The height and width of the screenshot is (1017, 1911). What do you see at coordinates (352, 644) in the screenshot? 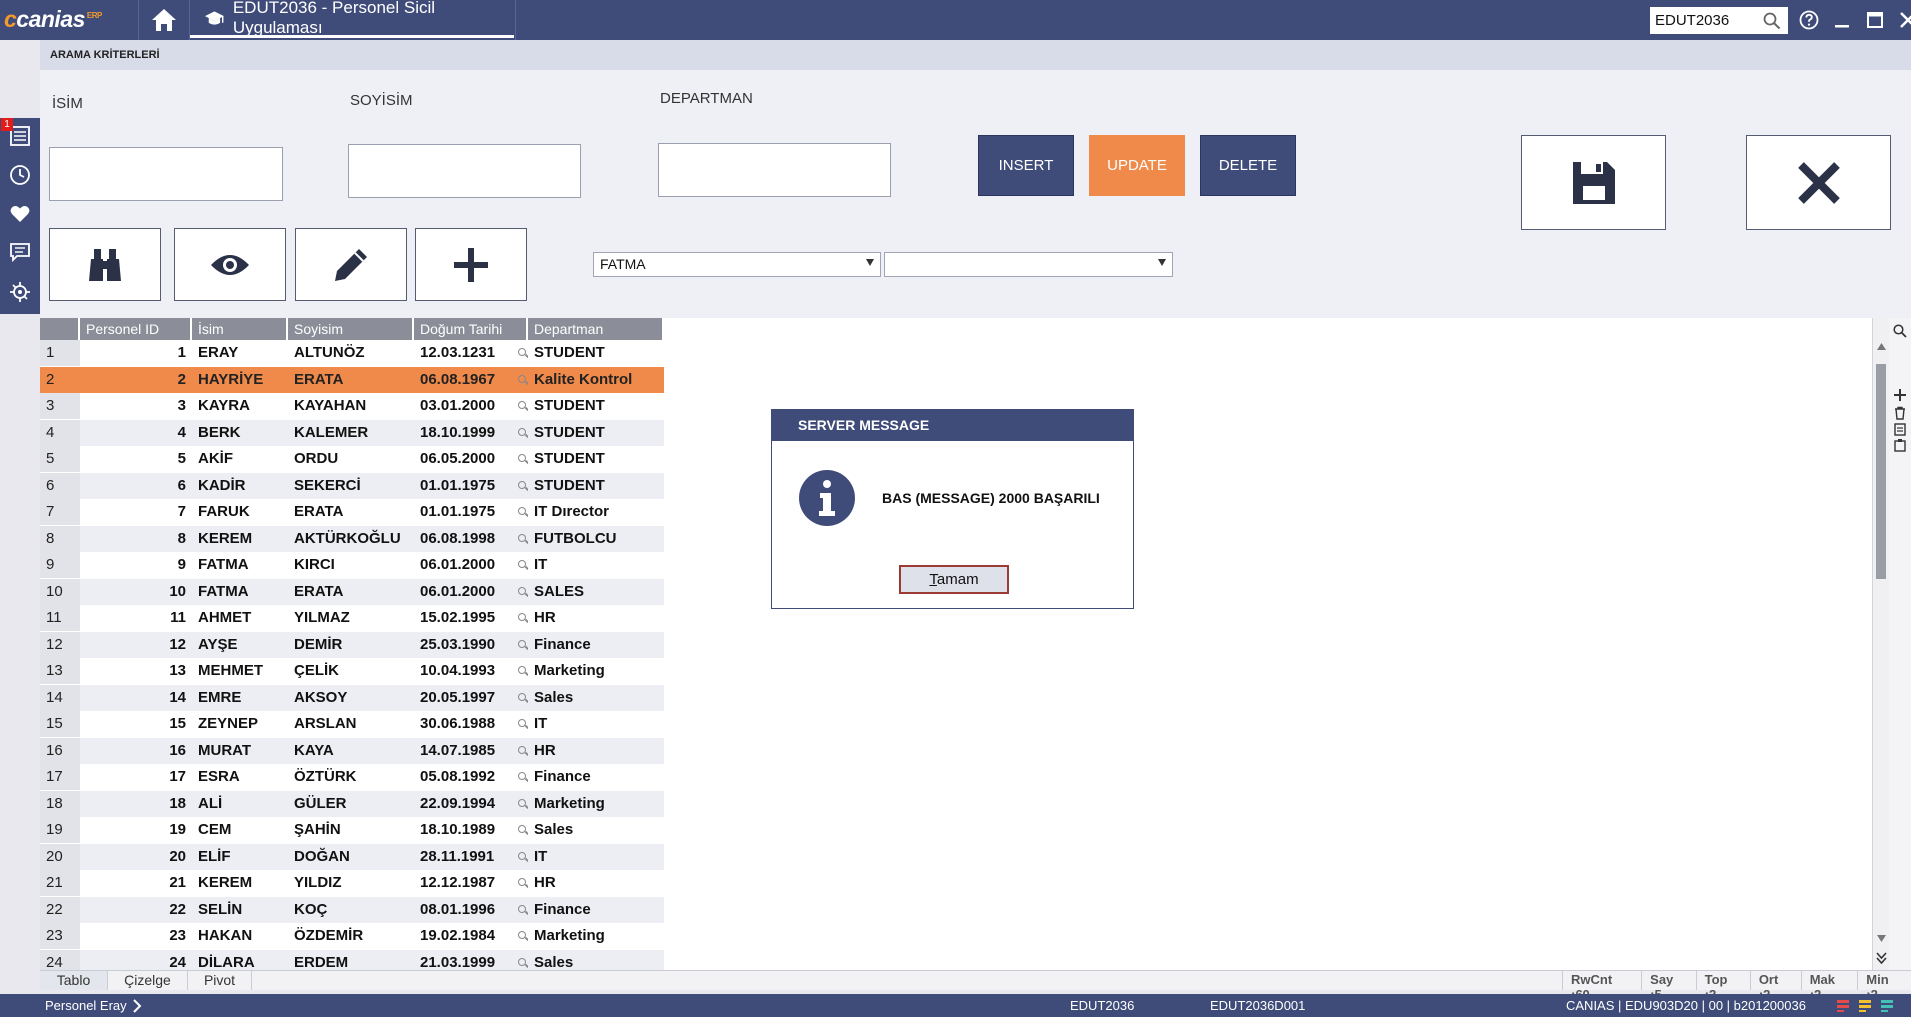
I see `table-row: 12 12 AYŞE DEMİR 25.03.1990 Finance` at bounding box center [352, 644].